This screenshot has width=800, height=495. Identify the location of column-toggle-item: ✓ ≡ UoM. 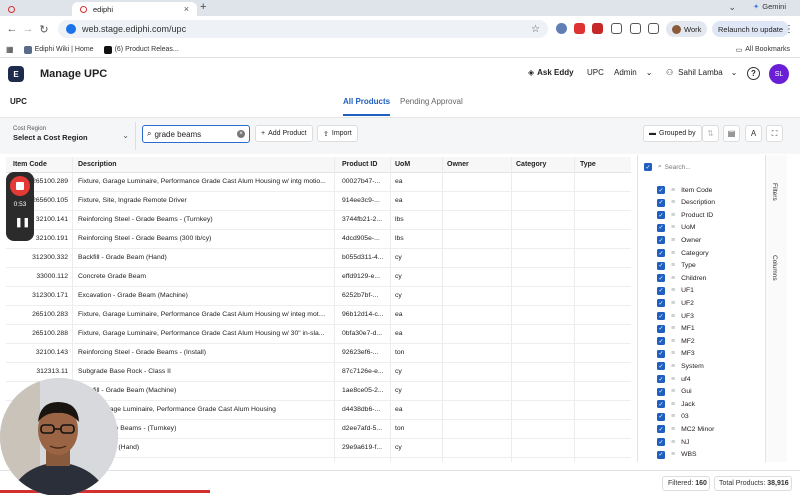
(676, 228).